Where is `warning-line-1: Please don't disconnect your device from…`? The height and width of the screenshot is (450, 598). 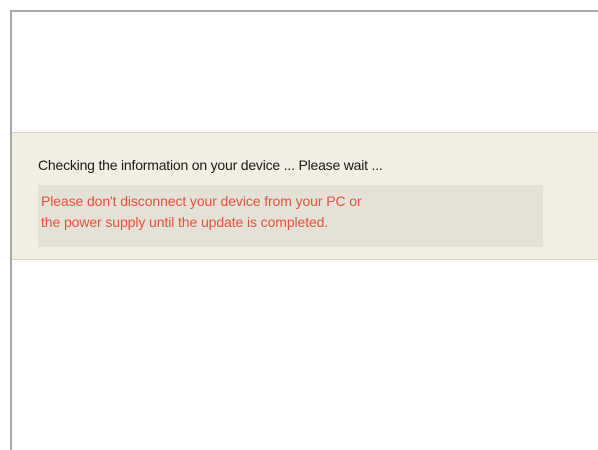 warning-line-1: Please don't disconnect your device from… is located at coordinates (201, 201).